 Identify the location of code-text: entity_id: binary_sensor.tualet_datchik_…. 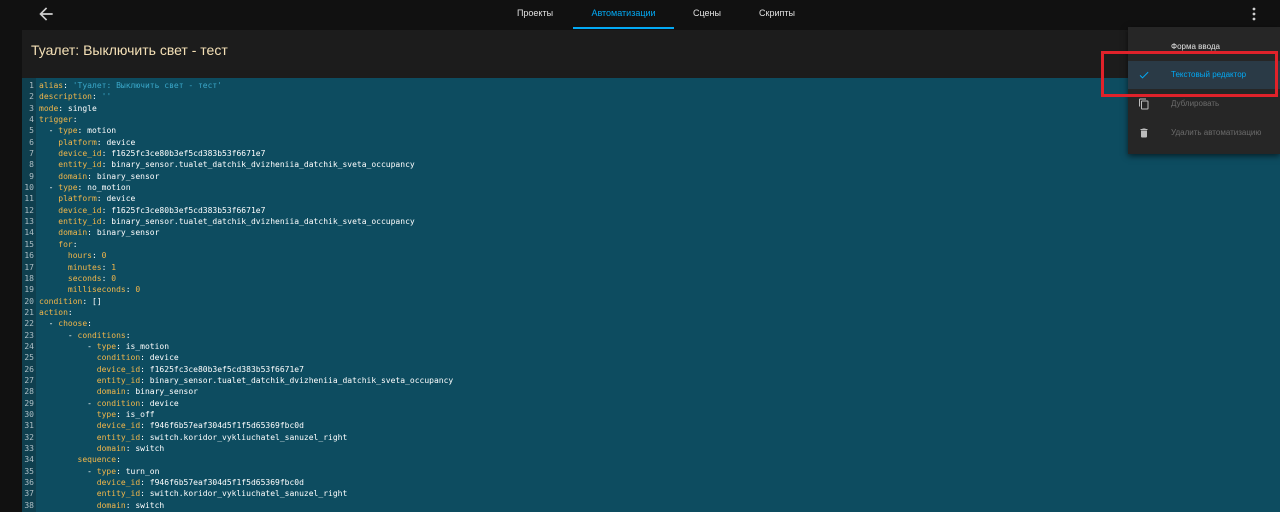
(244, 380).